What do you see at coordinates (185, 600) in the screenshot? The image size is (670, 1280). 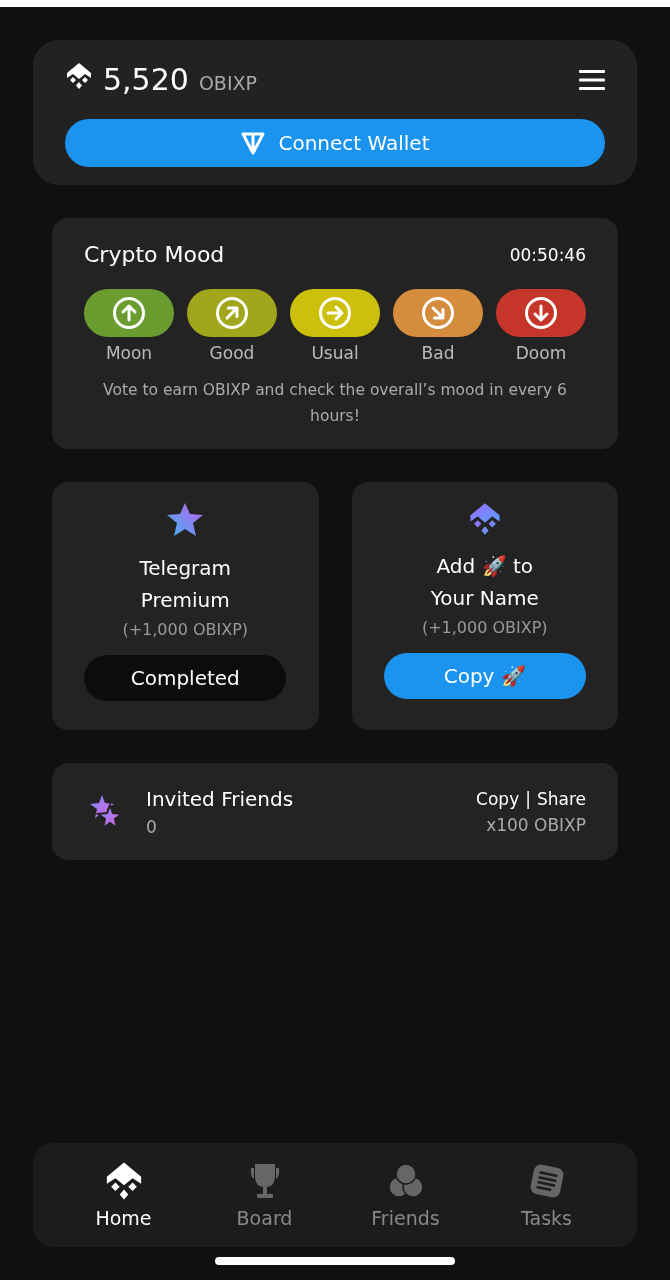 I see `task-title: Premium` at bounding box center [185, 600].